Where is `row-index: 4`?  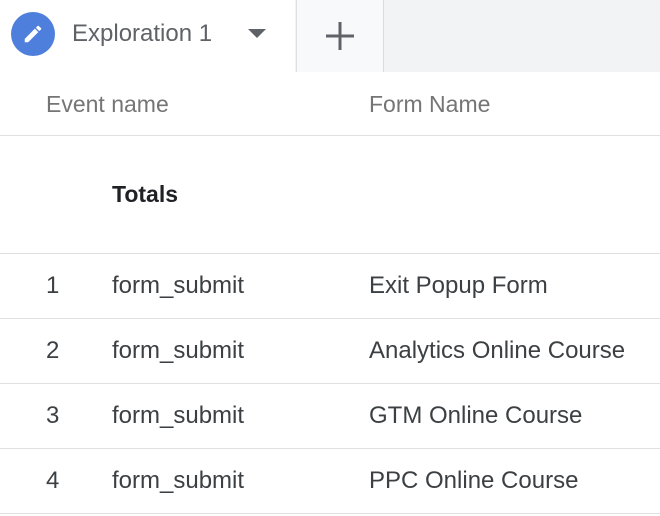
row-index: 4 is located at coordinates (53, 480).